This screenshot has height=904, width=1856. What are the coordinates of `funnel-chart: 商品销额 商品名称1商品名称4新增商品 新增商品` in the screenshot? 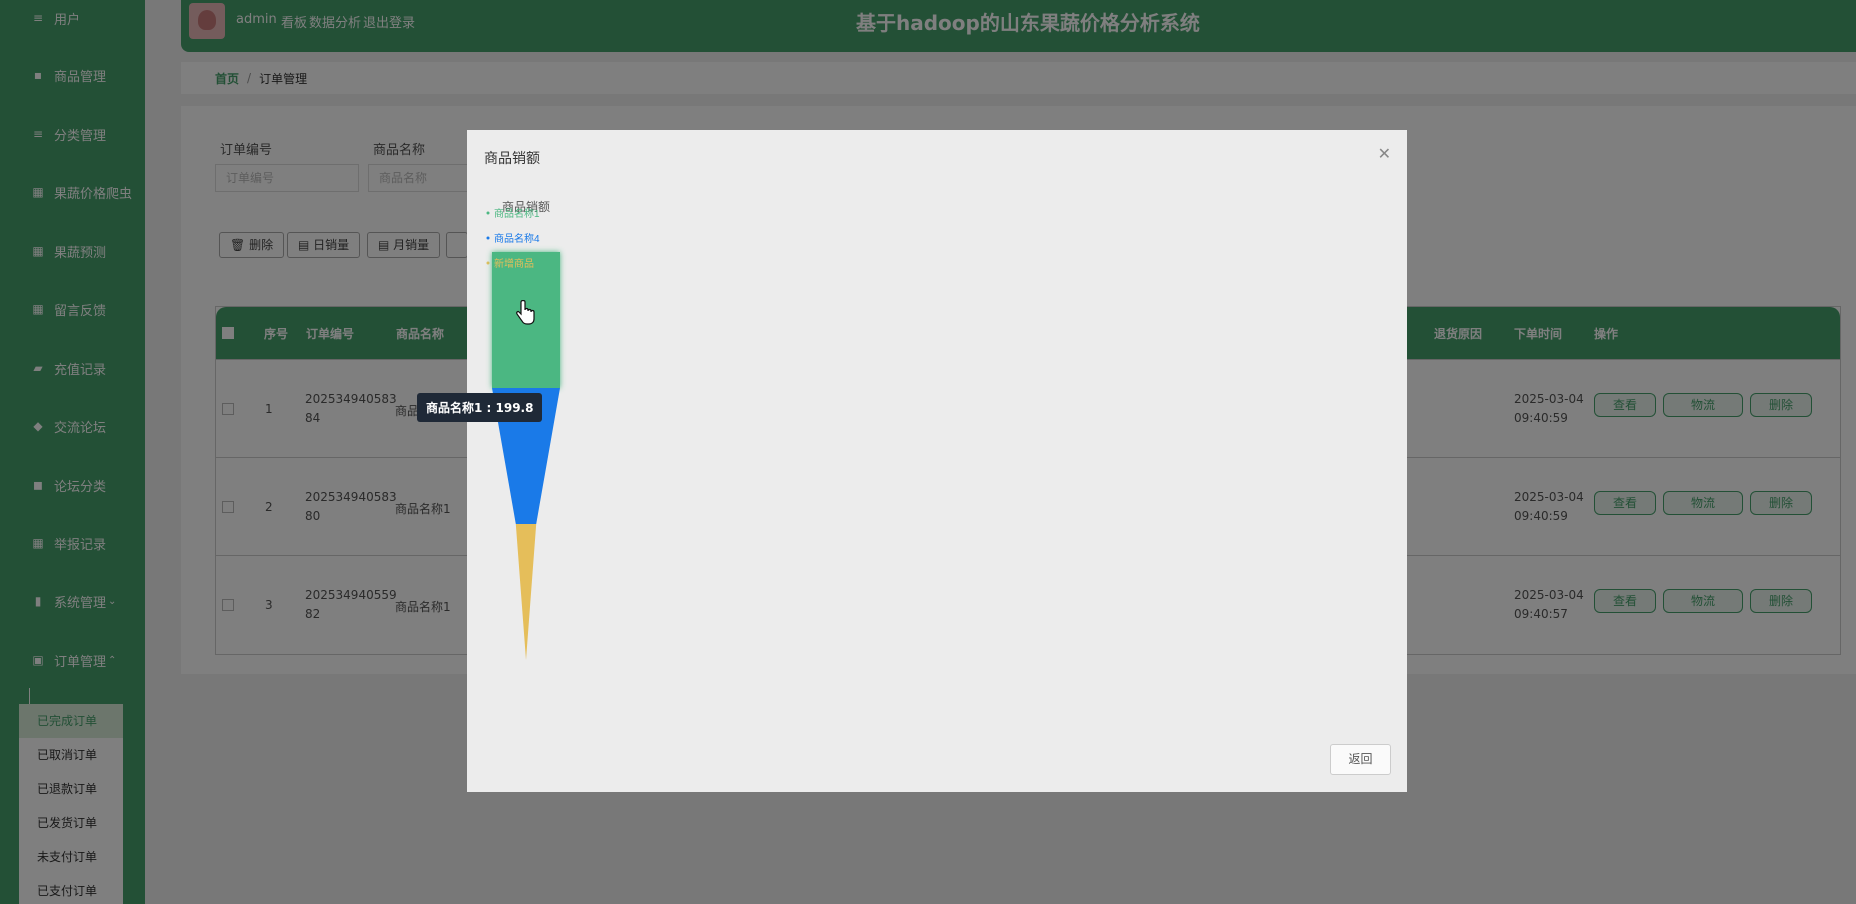 It's located at (523, 429).